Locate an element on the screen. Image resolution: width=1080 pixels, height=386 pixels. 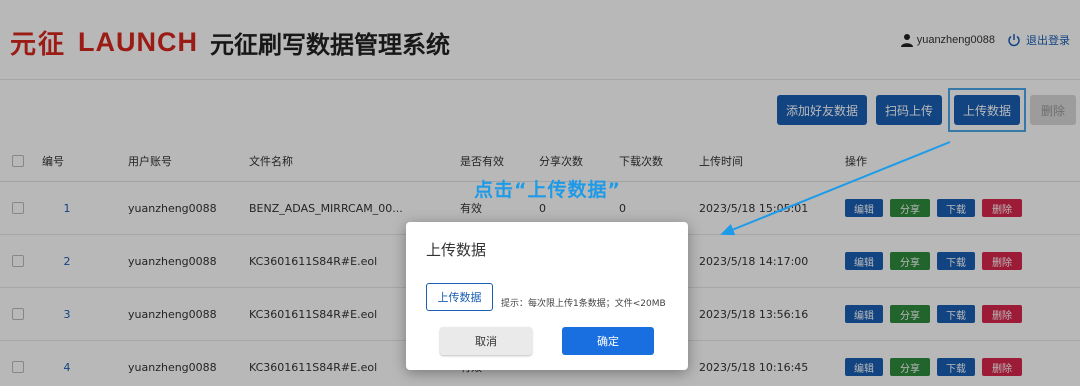
confirm-button: 确定 is located at coordinates (608, 341).